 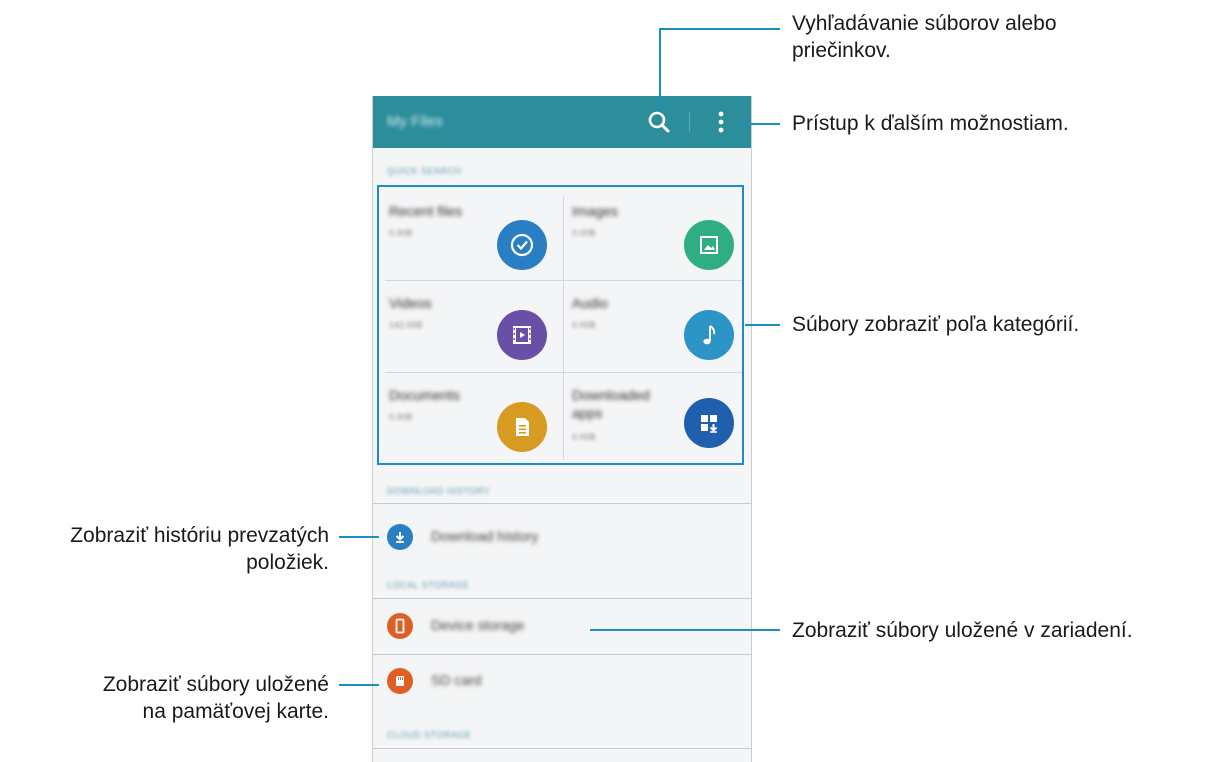 I want to click on callout-history-line2: položiek., so click(x=287, y=562).